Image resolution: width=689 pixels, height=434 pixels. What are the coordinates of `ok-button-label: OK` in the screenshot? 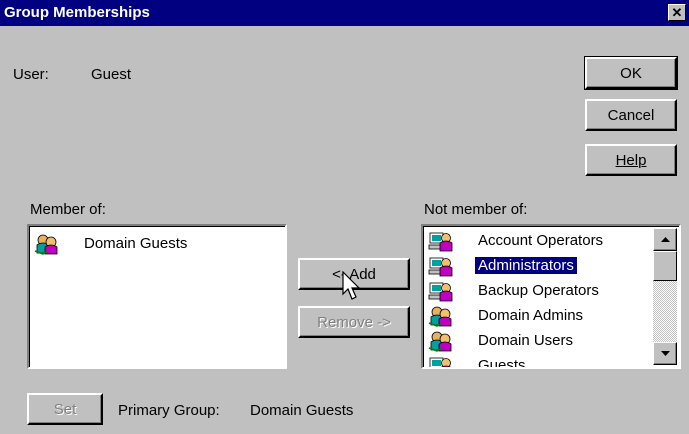 It's located at (631, 73).